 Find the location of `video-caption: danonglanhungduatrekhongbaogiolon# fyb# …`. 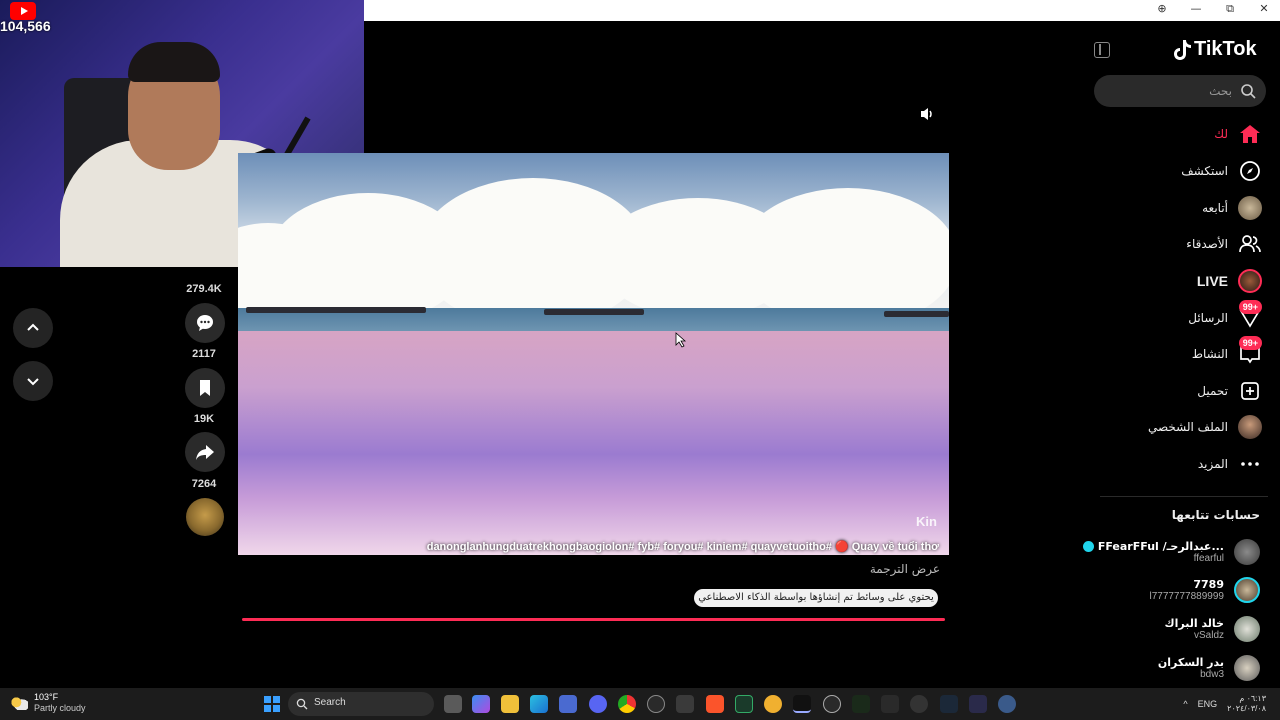

video-caption: danonglanhungduatrekhongbaogiolon# fyb# … is located at coordinates (682, 547).